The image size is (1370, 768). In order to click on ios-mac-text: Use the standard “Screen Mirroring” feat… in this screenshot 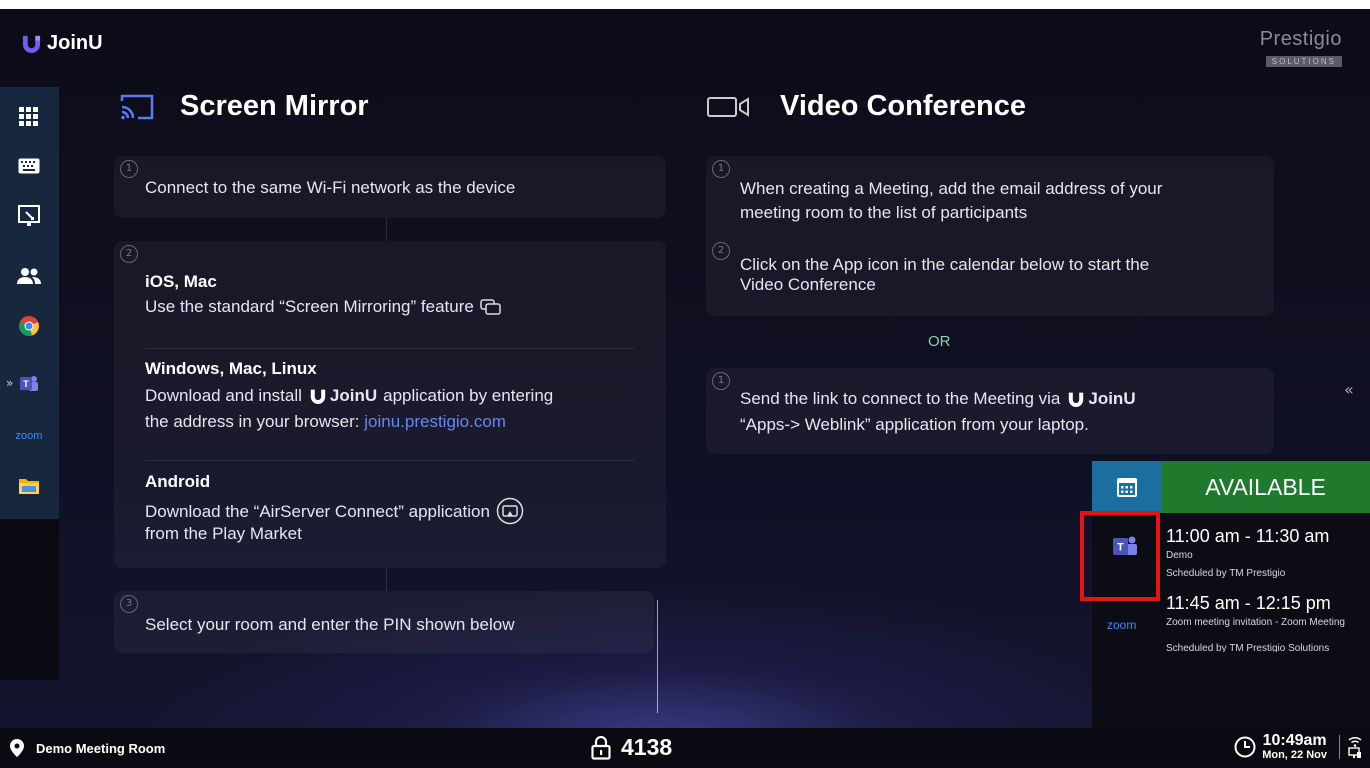, I will do `click(323, 306)`.